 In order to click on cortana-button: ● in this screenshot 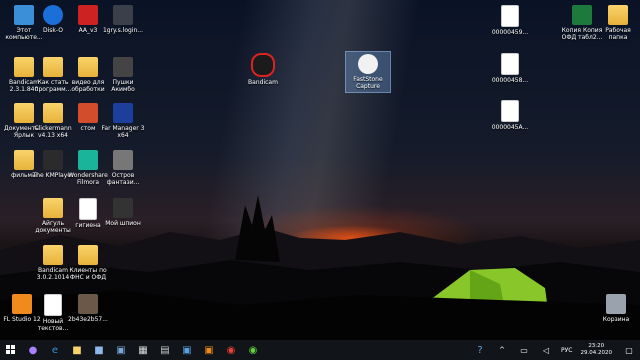, I will do `click(33, 350)`.